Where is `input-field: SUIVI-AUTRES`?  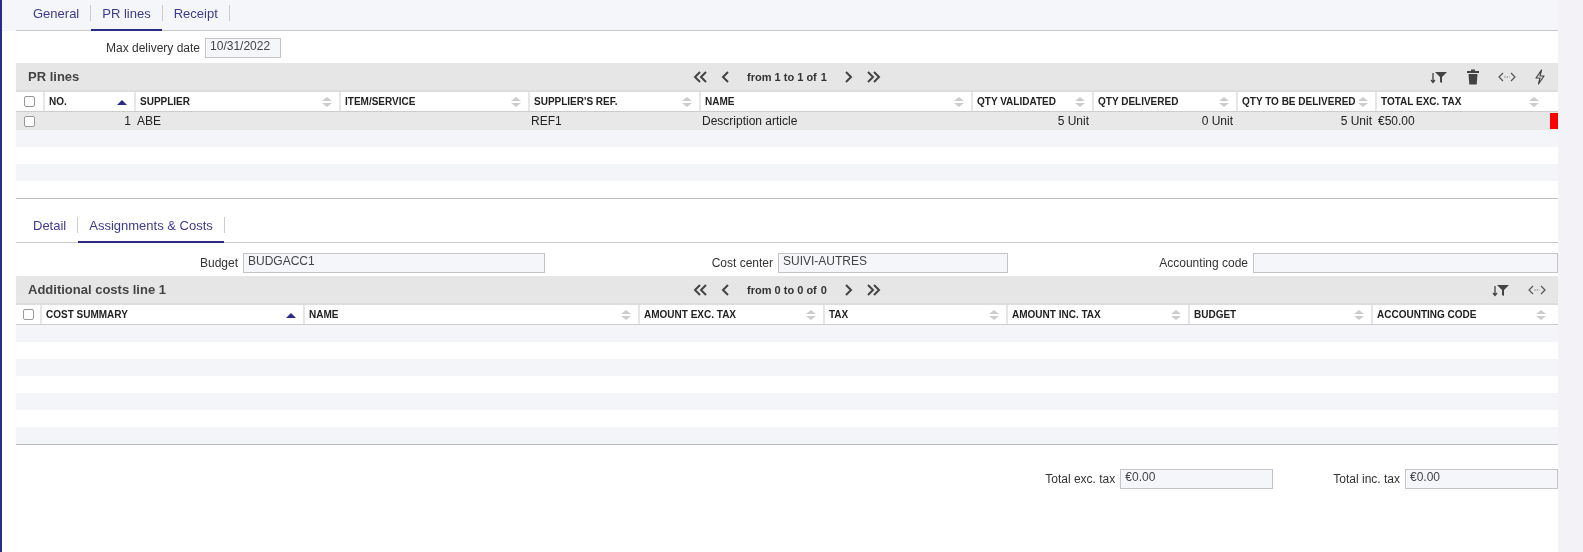
input-field: SUIVI-AUTRES is located at coordinates (893, 263).